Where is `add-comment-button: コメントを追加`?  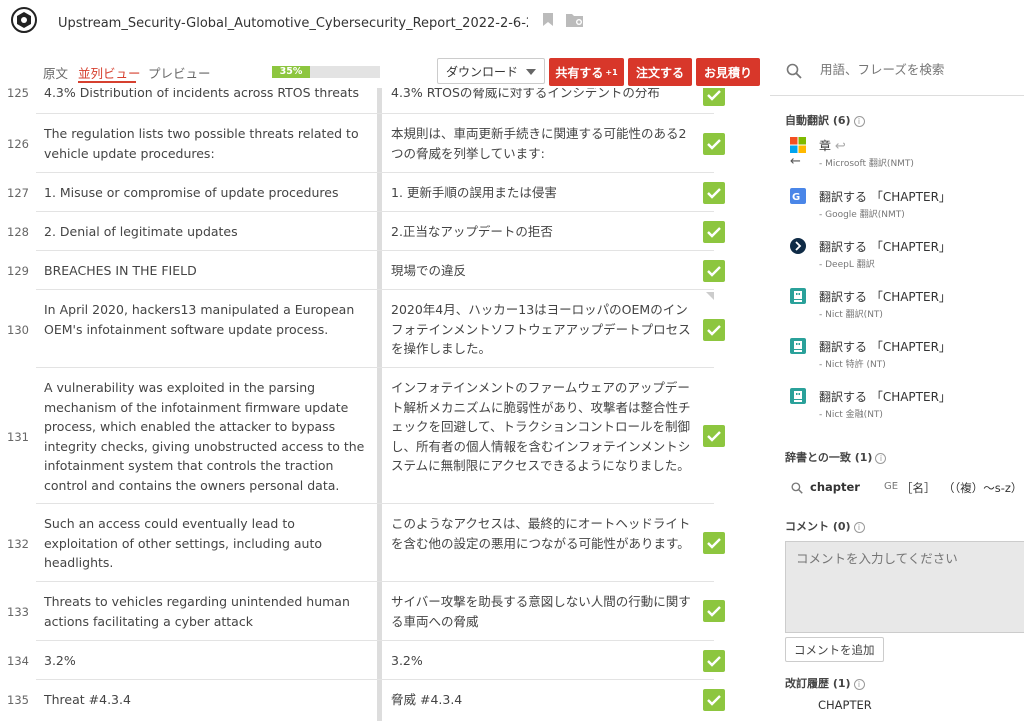
add-comment-button: コメントを追加 is located at coordinates (834, 649).